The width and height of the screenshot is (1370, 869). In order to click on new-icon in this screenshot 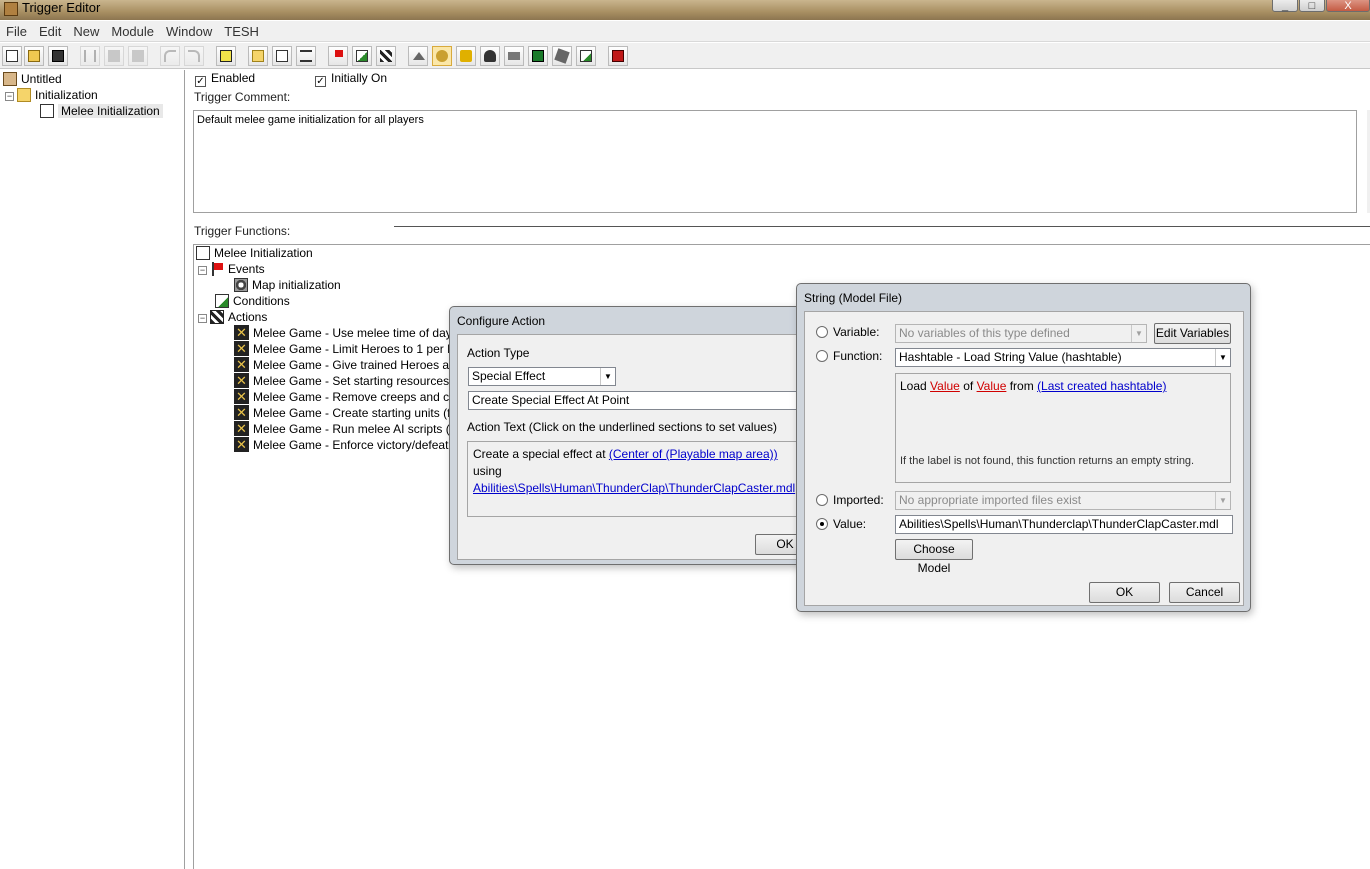, I will do `click(12, 56)`.